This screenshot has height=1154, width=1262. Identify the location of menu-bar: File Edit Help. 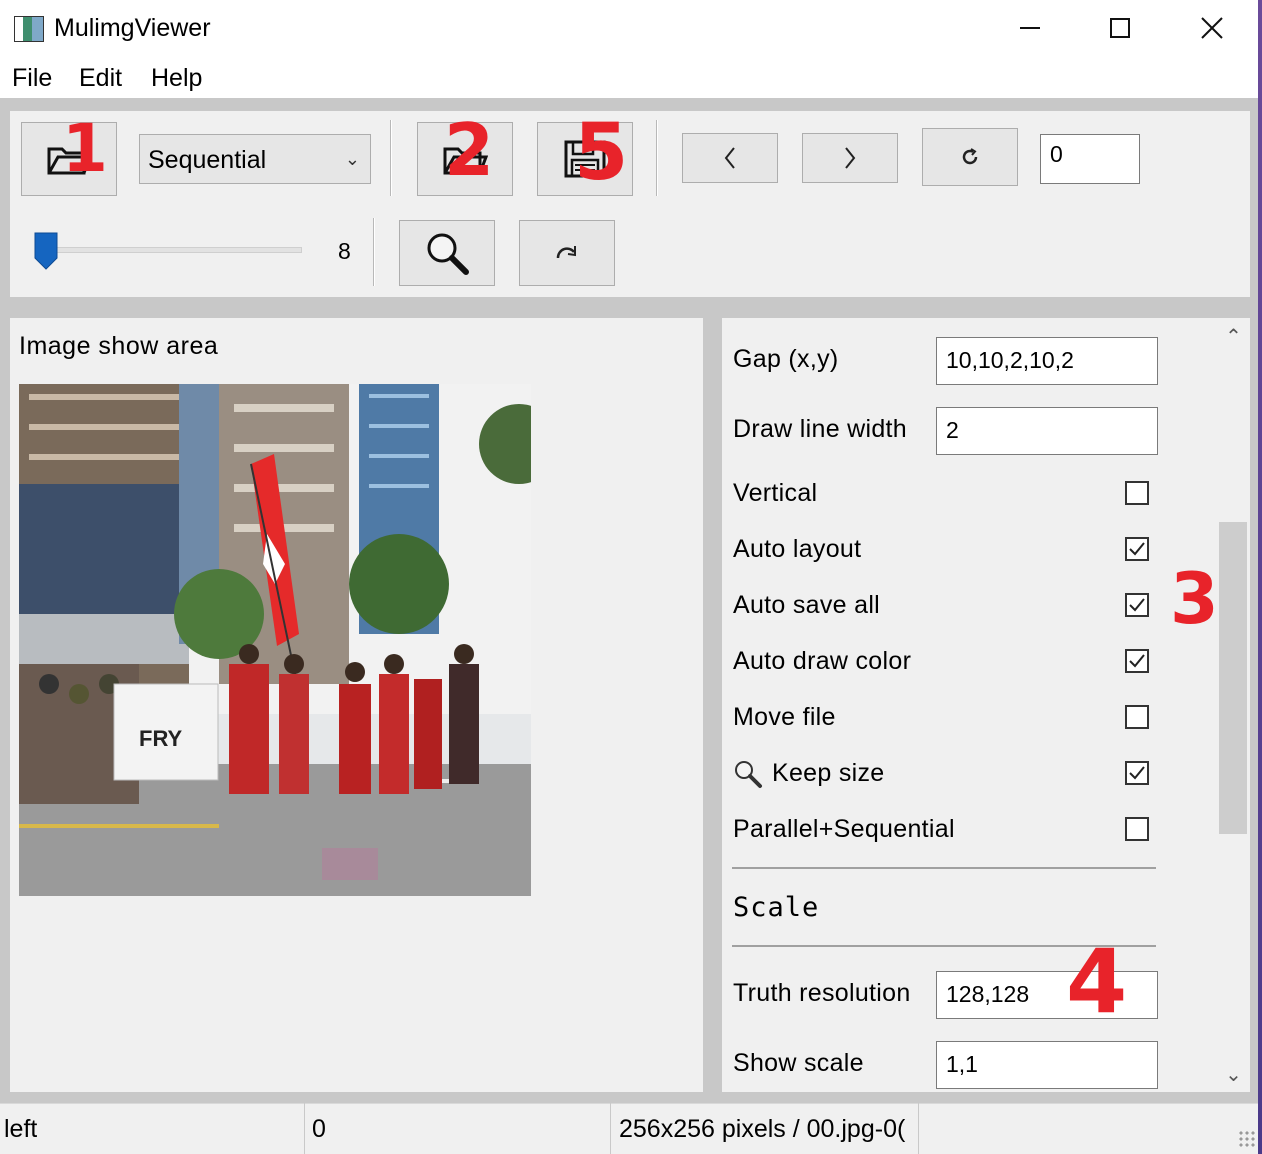
(631, 78).